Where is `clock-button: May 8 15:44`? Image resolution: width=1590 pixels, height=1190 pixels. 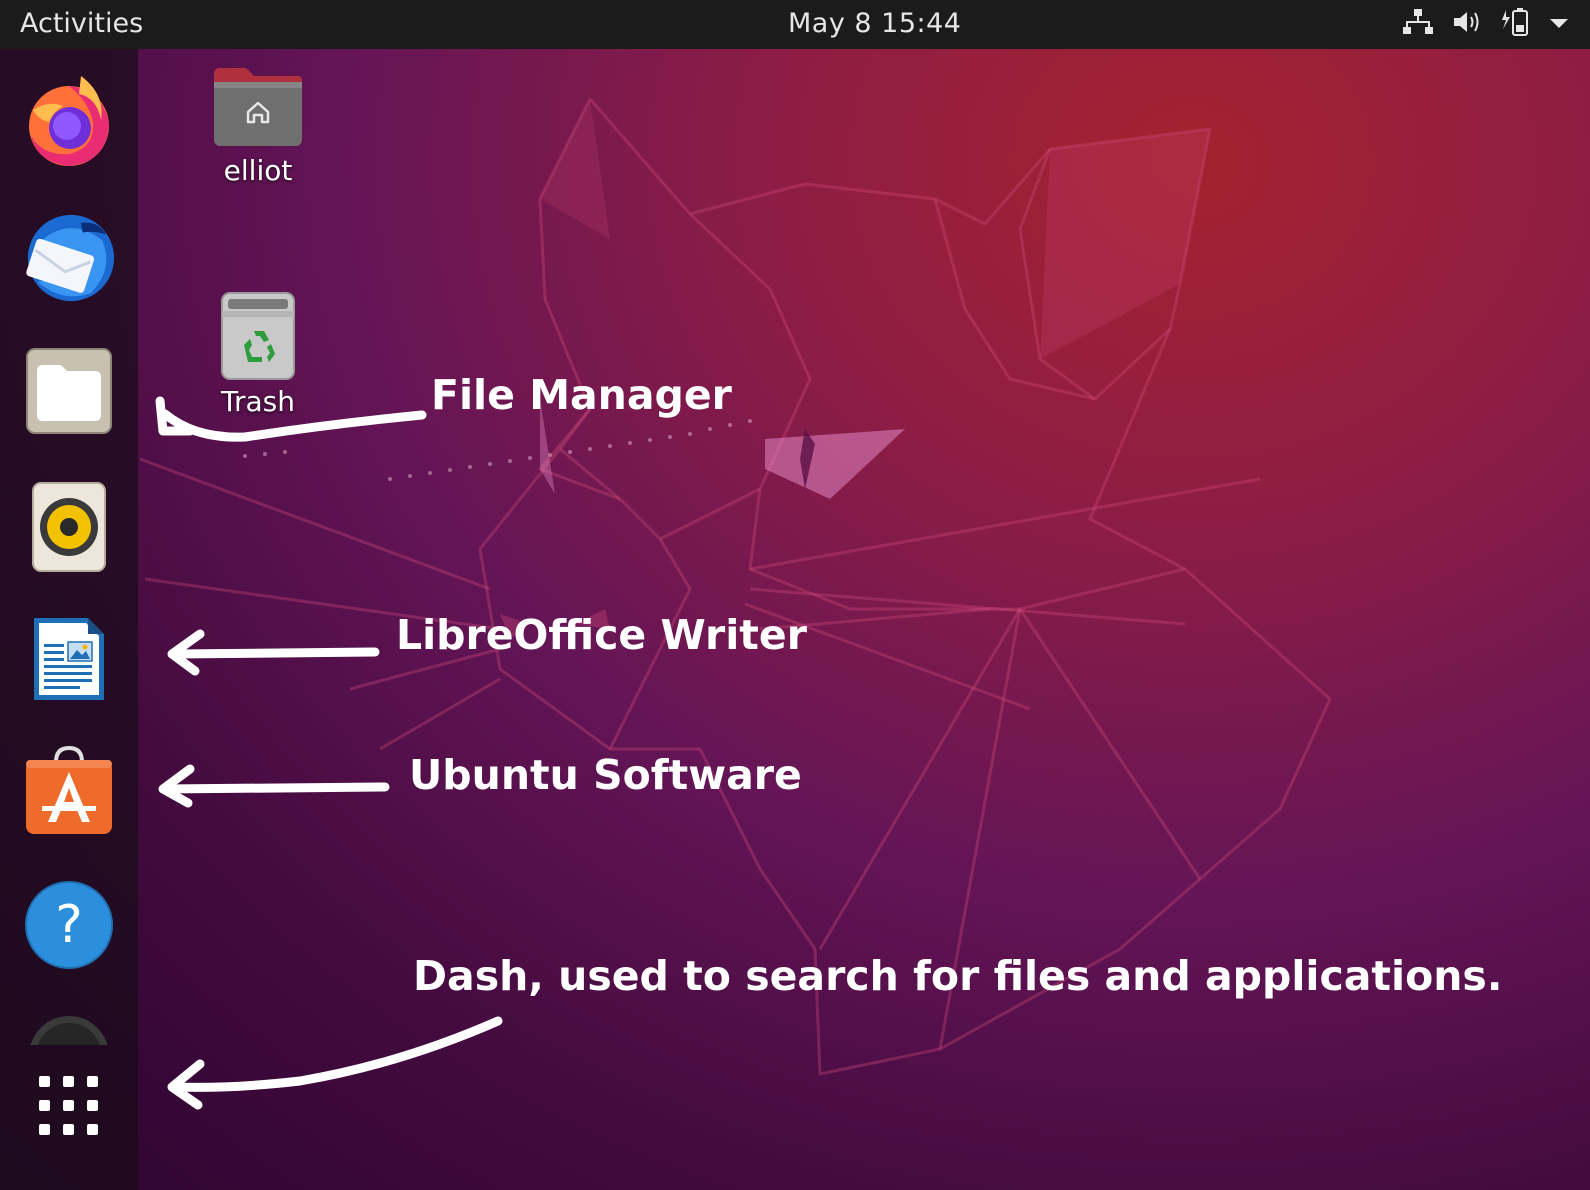
clock-button: May 8 15:44 is located at coordinates (874, 23).